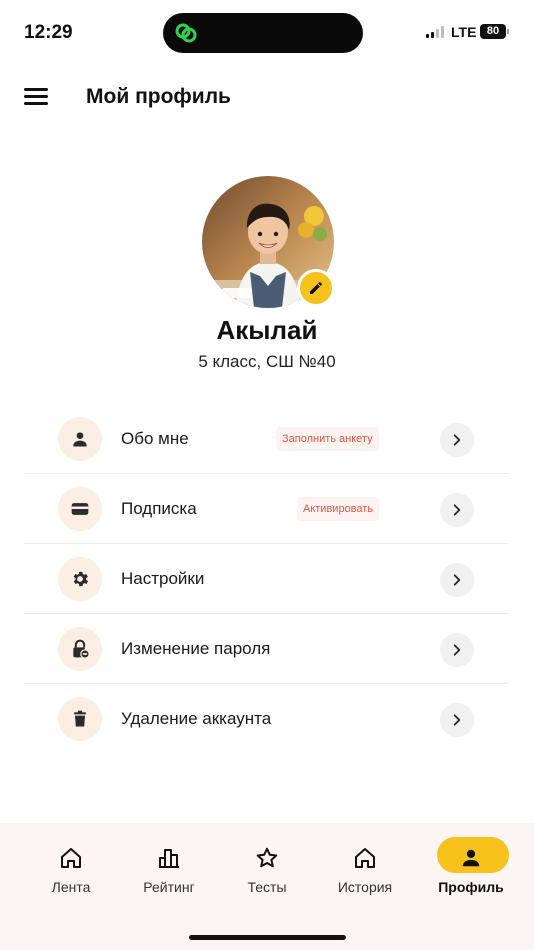  I want to click on menu-item-label: Обо мне, so click(155, 438).